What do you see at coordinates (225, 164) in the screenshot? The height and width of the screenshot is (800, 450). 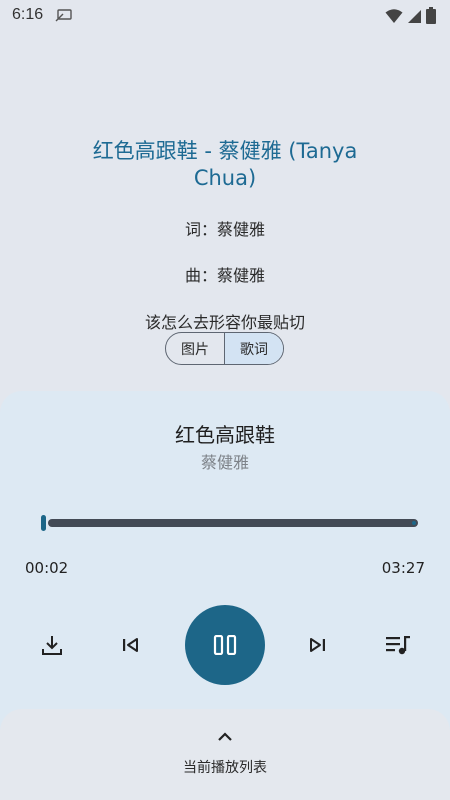 I see `lyrics-song-heading: 红色高跟鞋 - 蔡健雅 (Tanya Chua)` at bounding box center [225, 164].